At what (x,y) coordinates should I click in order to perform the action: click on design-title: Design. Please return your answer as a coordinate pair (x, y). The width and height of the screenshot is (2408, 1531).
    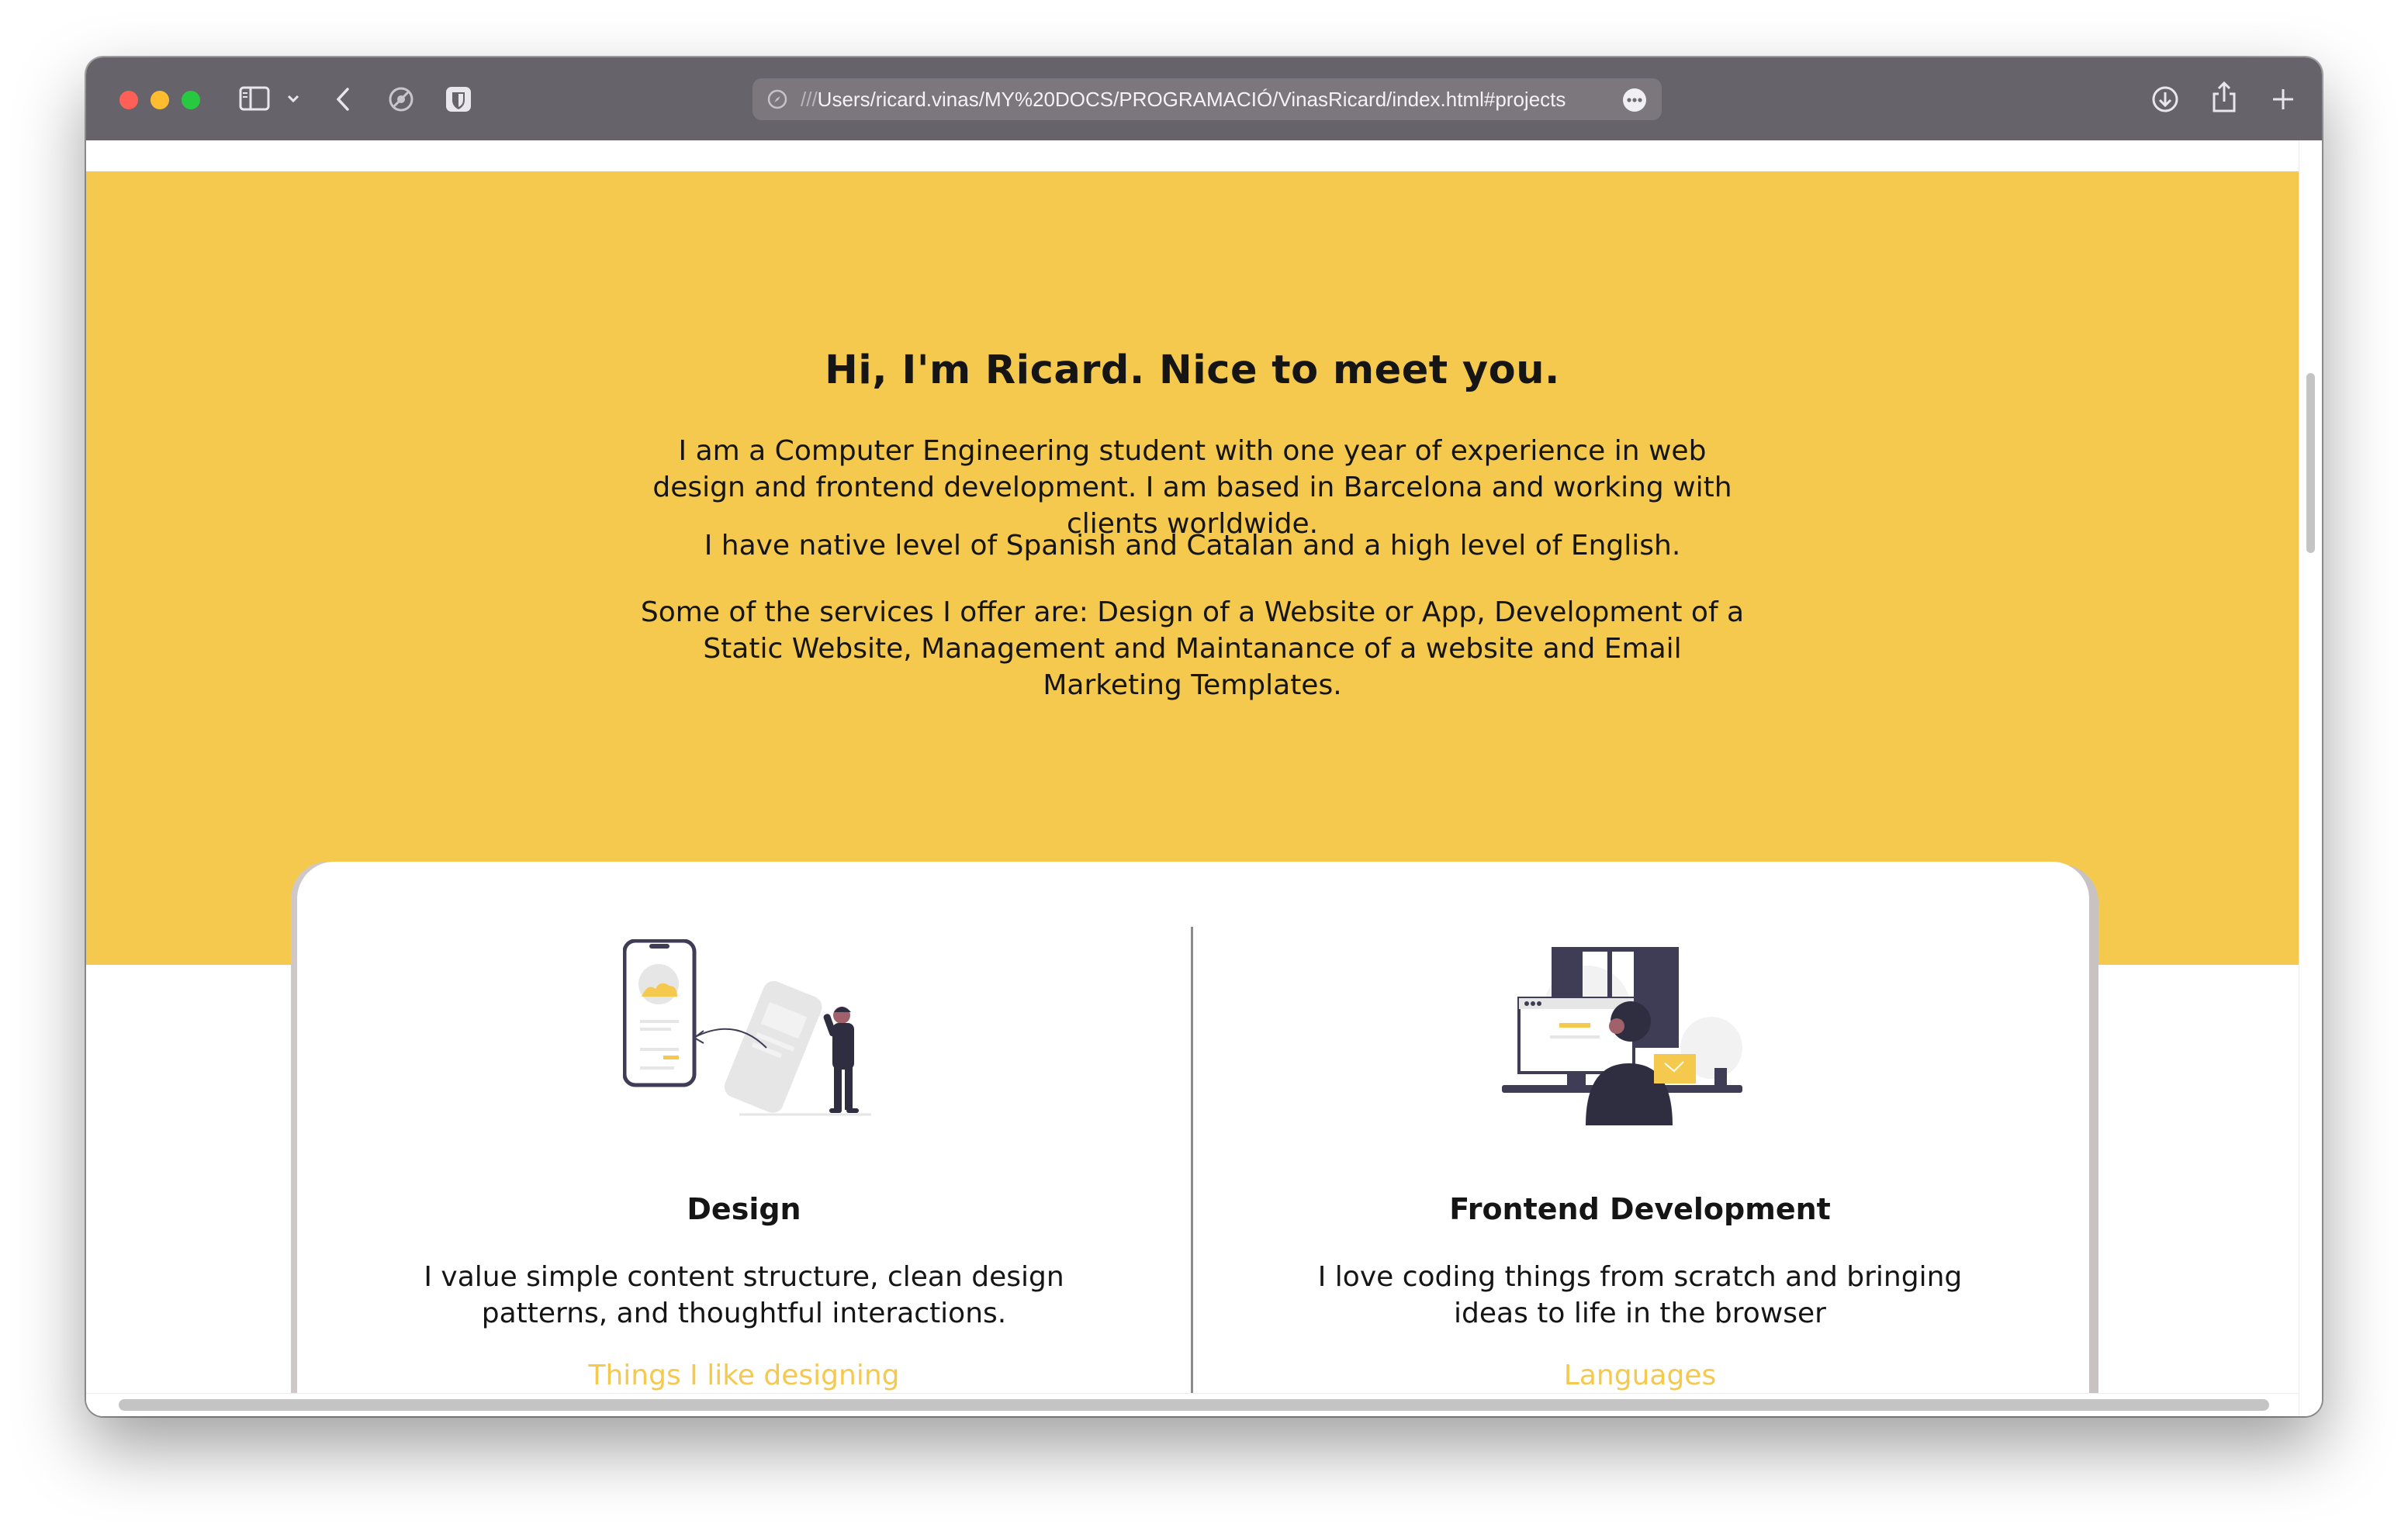
    Looking at the image, I should click on (744, 1209).